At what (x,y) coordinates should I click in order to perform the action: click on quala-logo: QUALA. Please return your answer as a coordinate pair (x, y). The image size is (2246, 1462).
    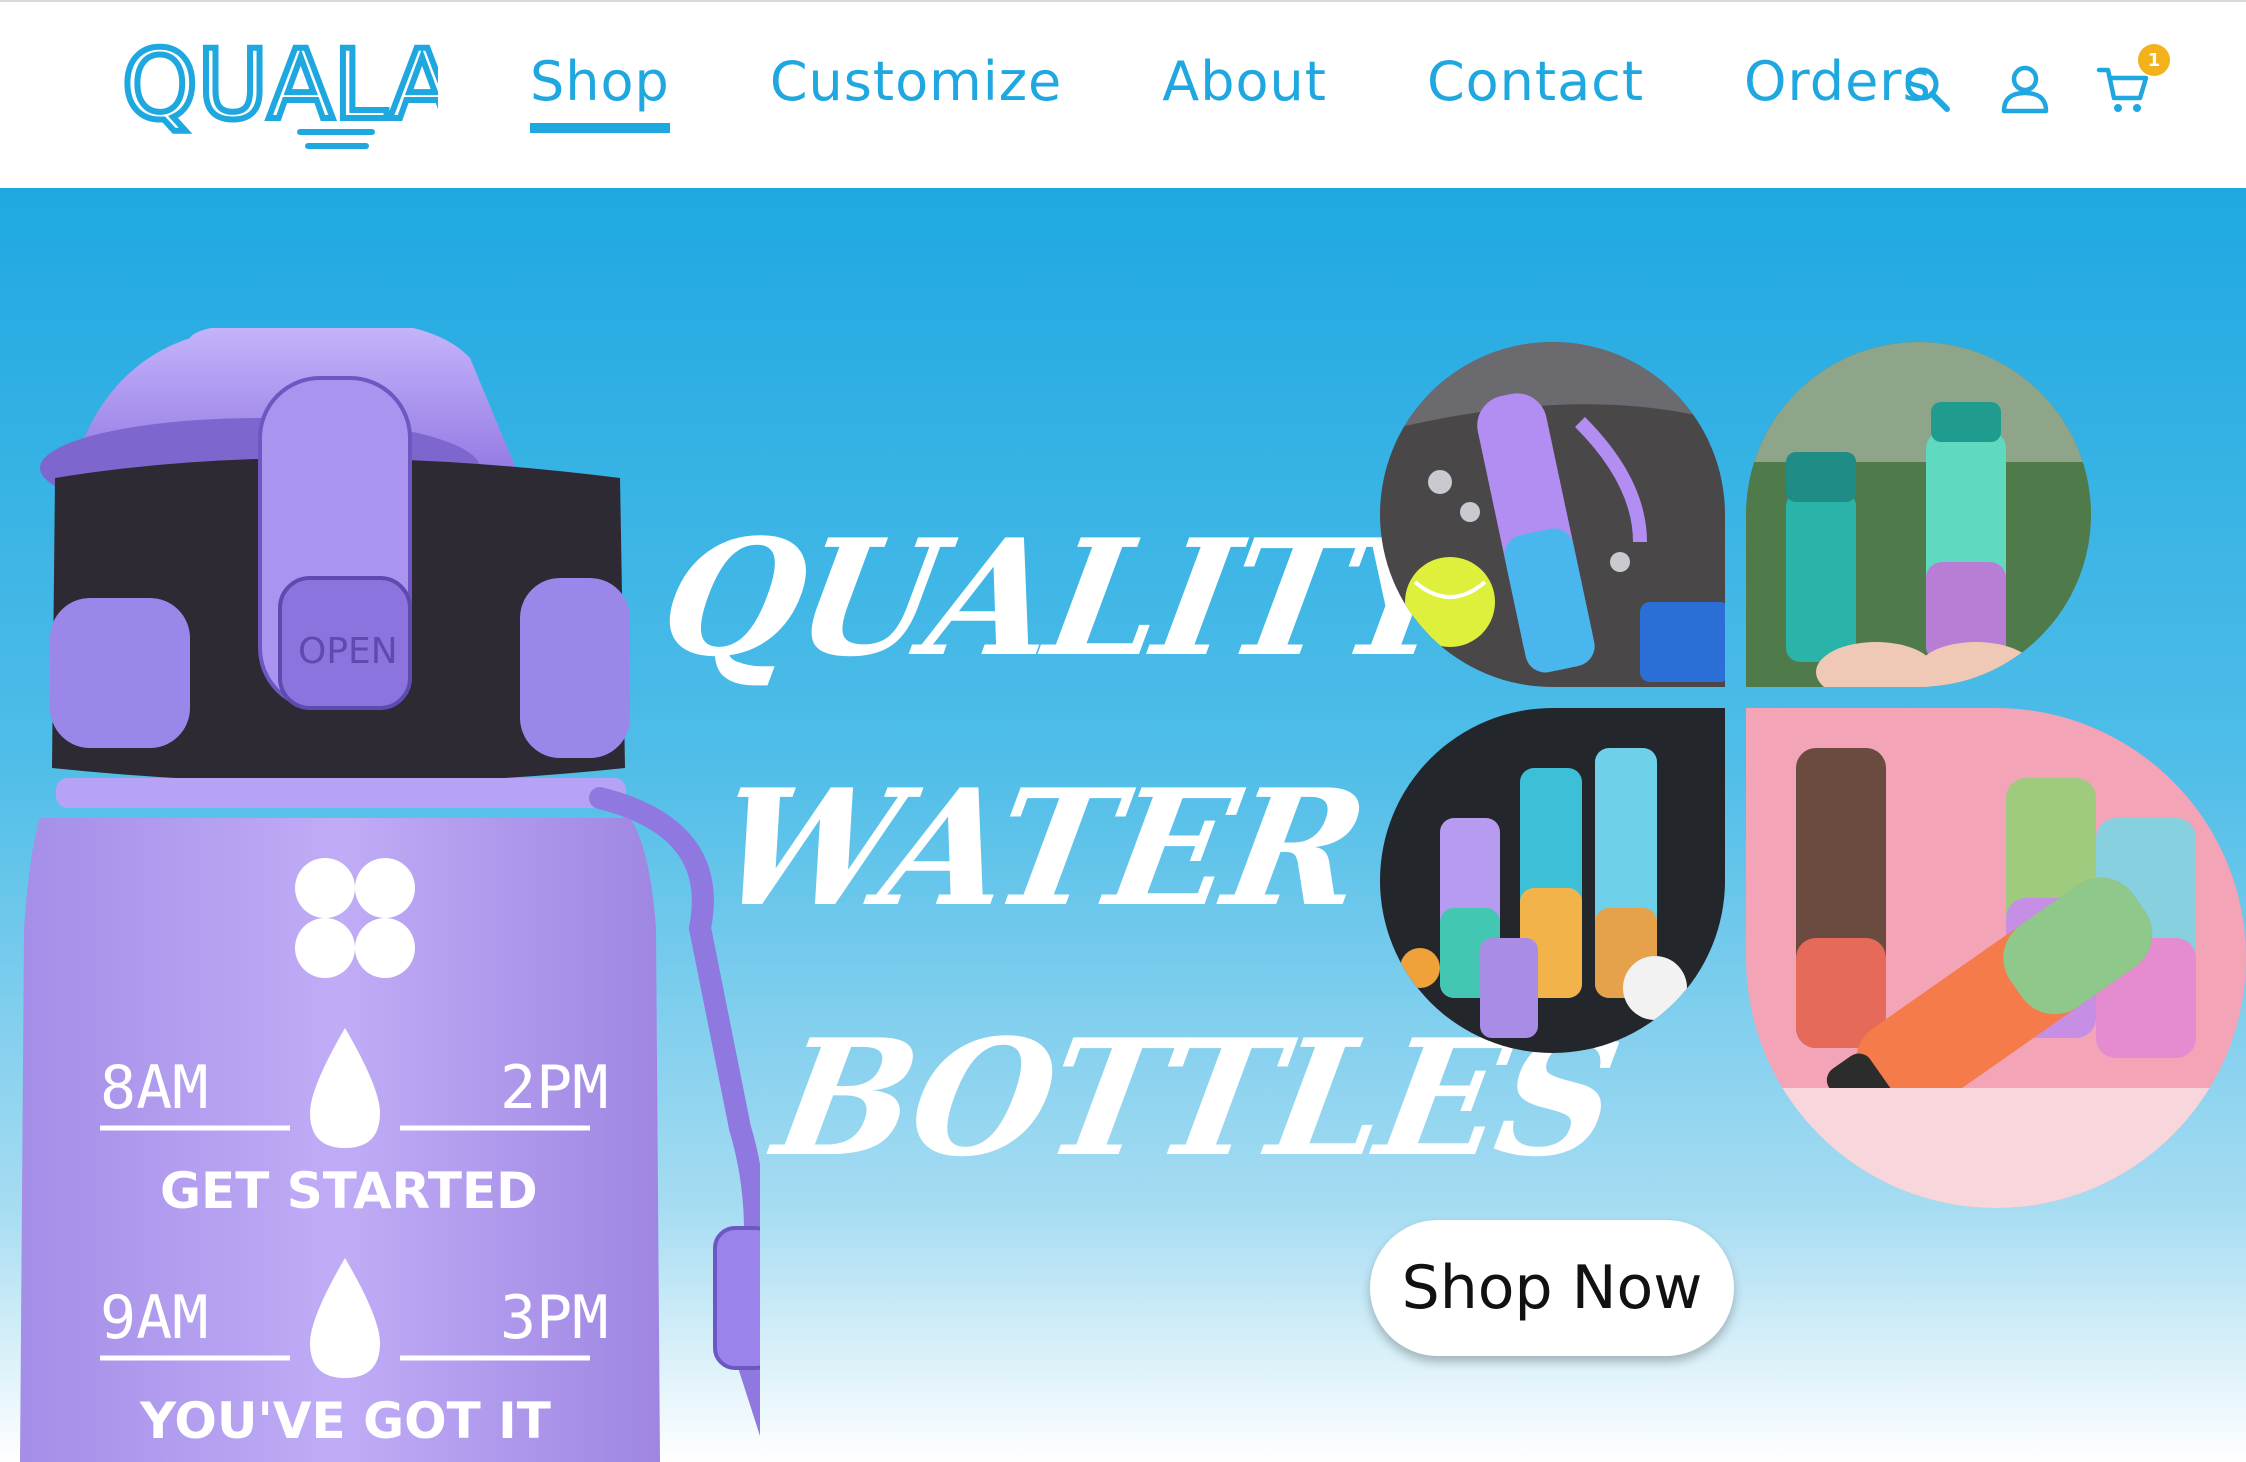
    Looking at the image, I should click on (280, 91).